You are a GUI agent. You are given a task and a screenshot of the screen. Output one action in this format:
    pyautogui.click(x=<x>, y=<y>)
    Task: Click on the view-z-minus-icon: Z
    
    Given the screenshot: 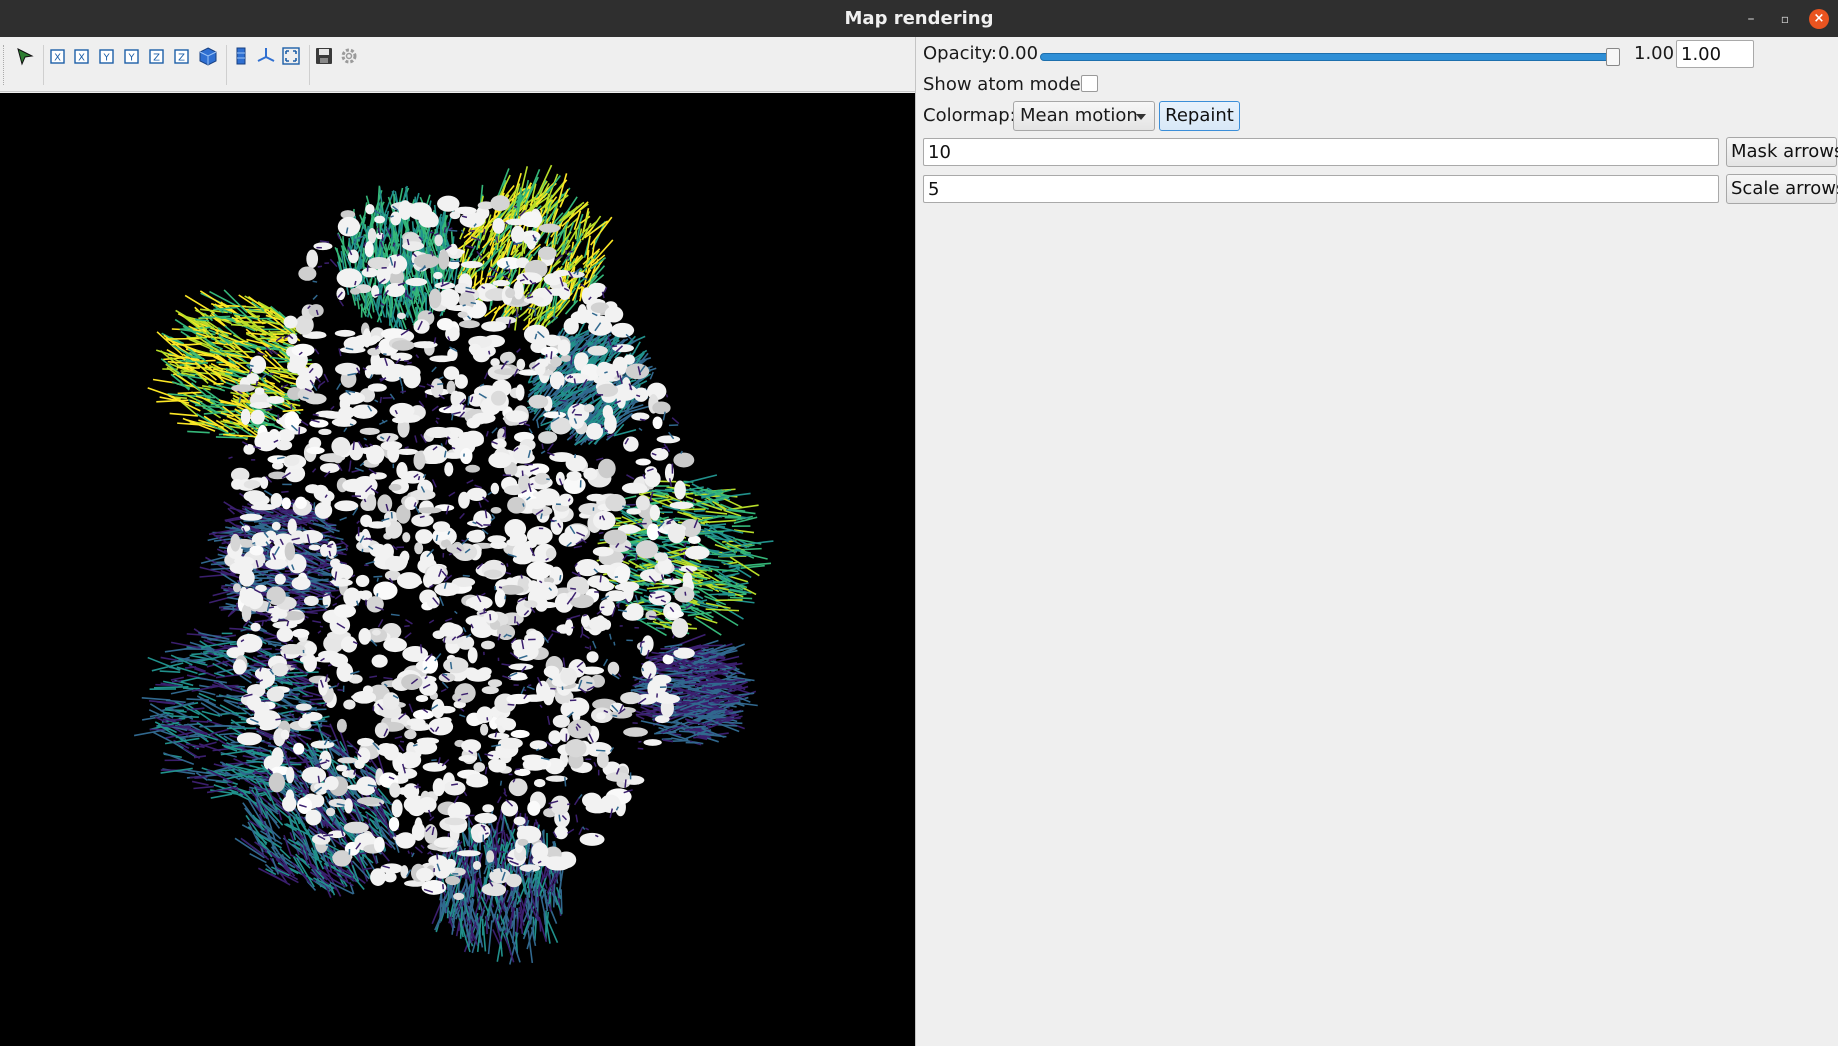 What is the action you would take?
    pyautogui.click(x=182, y=56)
    